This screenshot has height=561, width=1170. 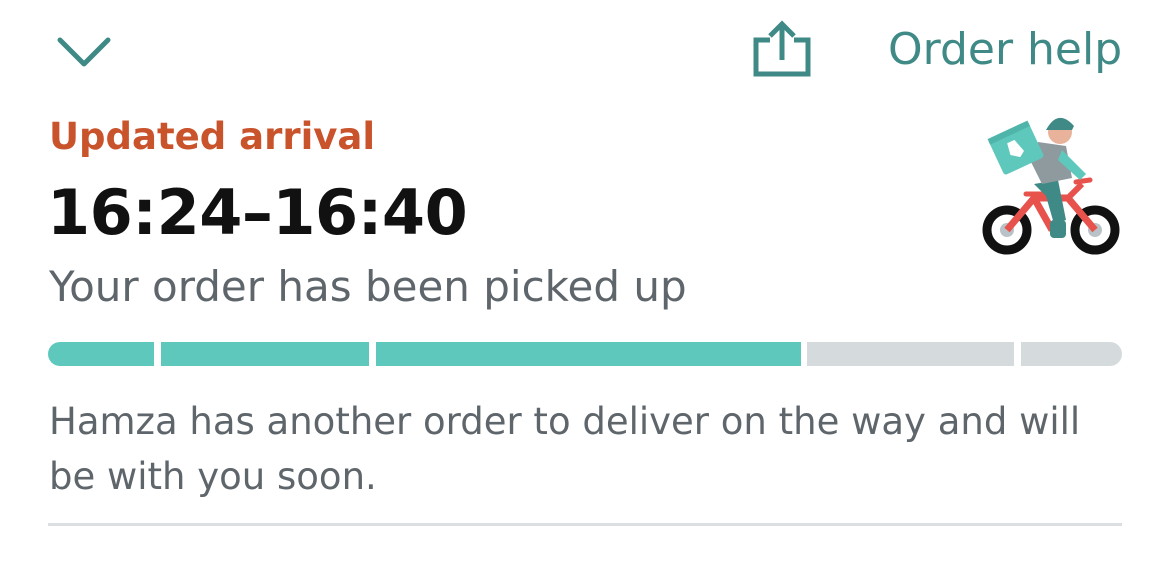 I want to click on divider, so click(x=585, y=524).